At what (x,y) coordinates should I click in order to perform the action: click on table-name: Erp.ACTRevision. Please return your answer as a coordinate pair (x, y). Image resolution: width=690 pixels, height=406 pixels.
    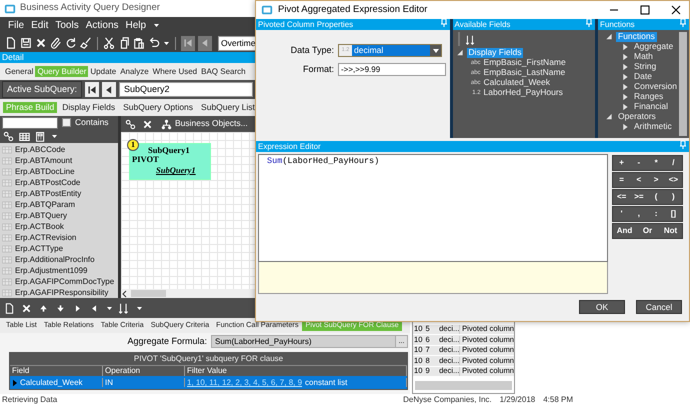
    Looking at the image, I should click on (45, 237).